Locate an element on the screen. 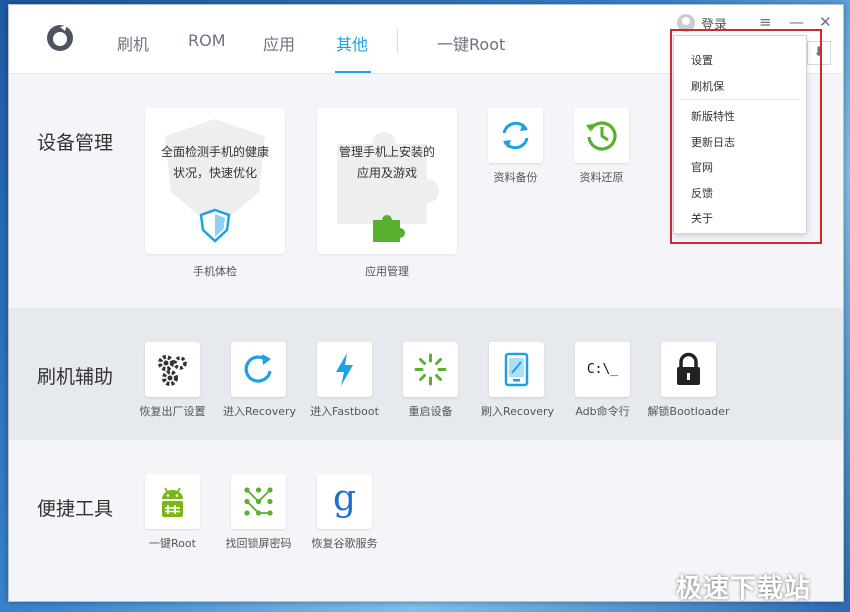  app-management-card: 管理手机上安装的 应用及游戏 is located at coordinates (387, 181).